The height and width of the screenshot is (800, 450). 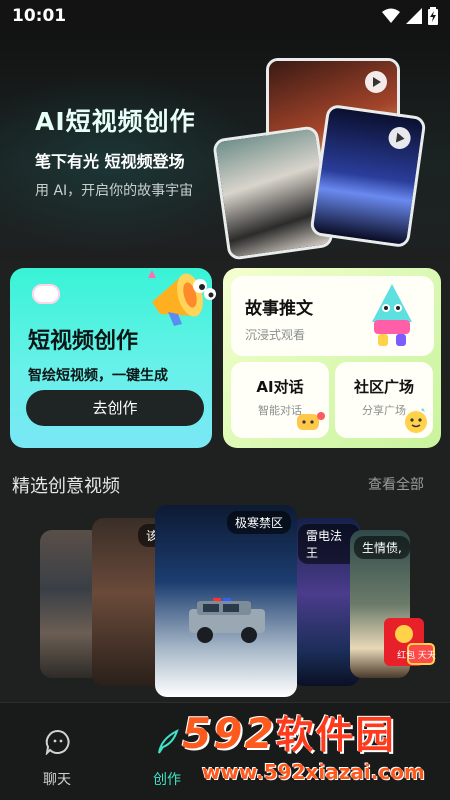 I want to click on card-title: 短视频创作, so click(x=83, y=341).